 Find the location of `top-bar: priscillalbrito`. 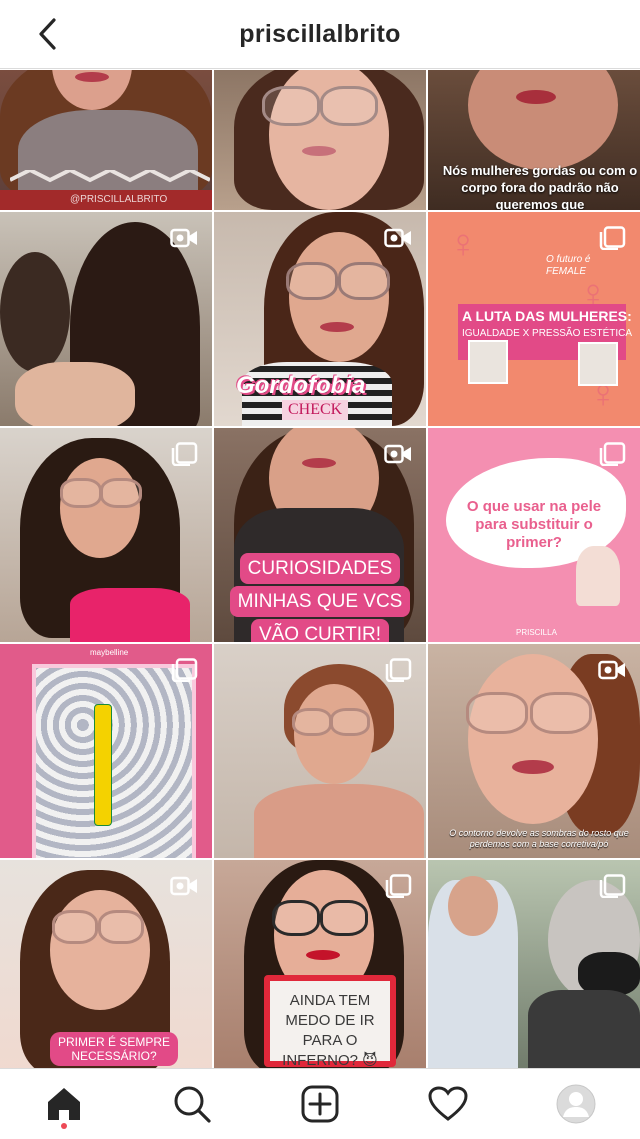

top-bar: priscillalbrito is located at coordinates (320, 34).